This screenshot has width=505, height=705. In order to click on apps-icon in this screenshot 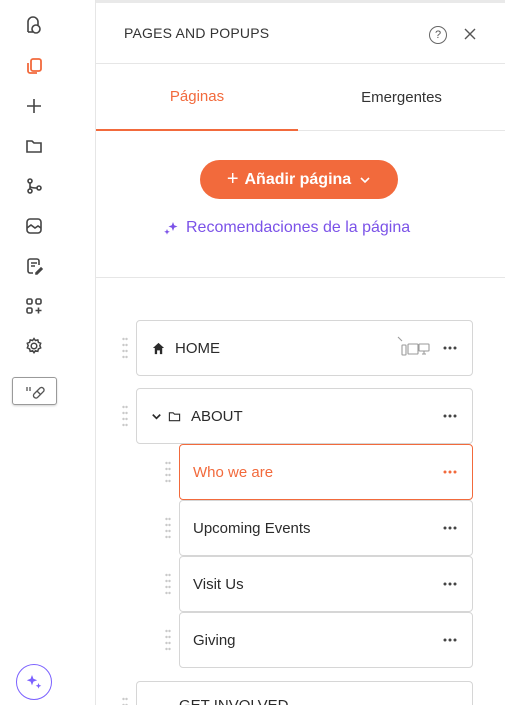, I will do `click(34, 306)`.